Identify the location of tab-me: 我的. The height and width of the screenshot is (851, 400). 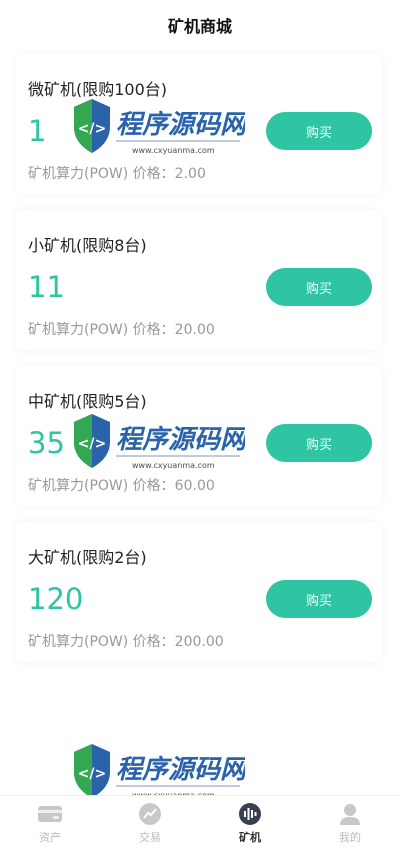
(350, 823).